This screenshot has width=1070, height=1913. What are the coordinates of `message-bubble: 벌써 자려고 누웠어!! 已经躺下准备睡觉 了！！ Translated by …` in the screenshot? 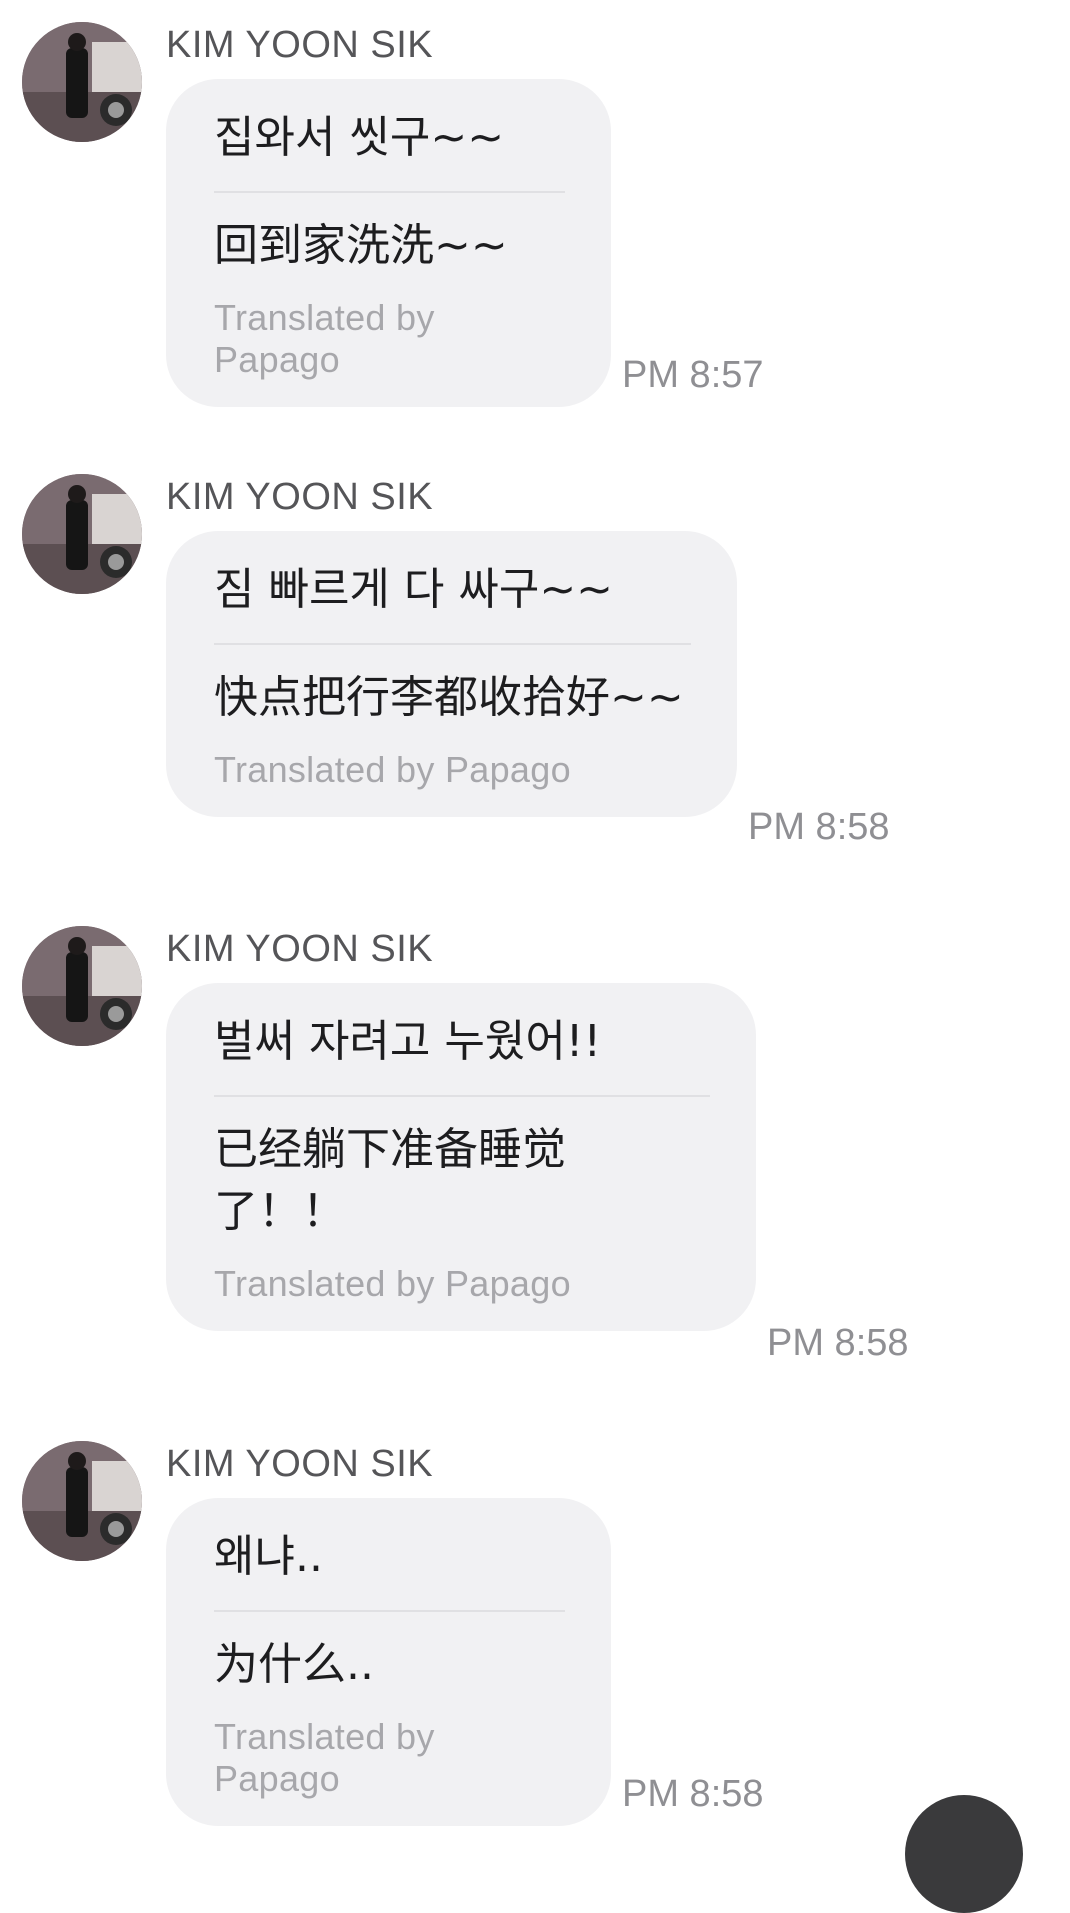 It's located at (461, 1157).